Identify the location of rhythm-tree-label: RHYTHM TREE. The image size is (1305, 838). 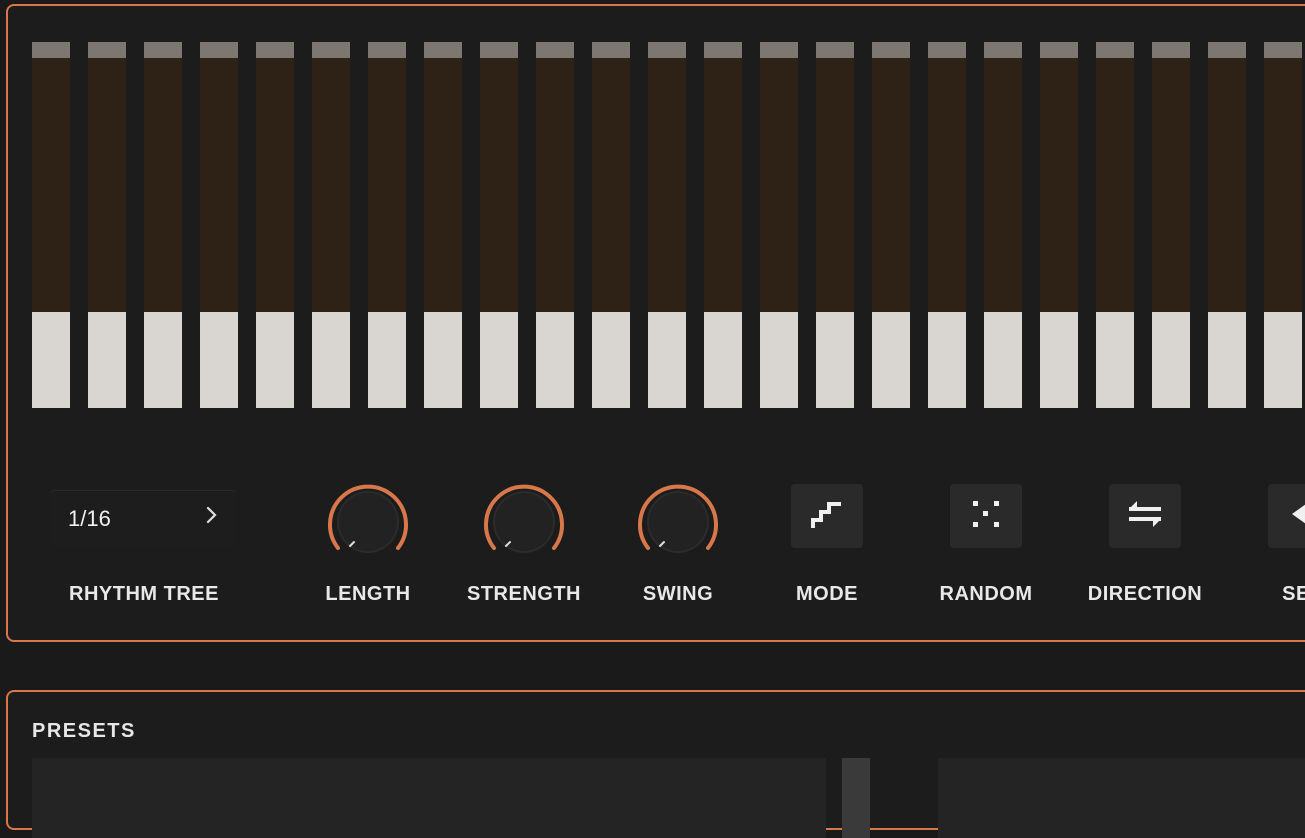
(144, 594).